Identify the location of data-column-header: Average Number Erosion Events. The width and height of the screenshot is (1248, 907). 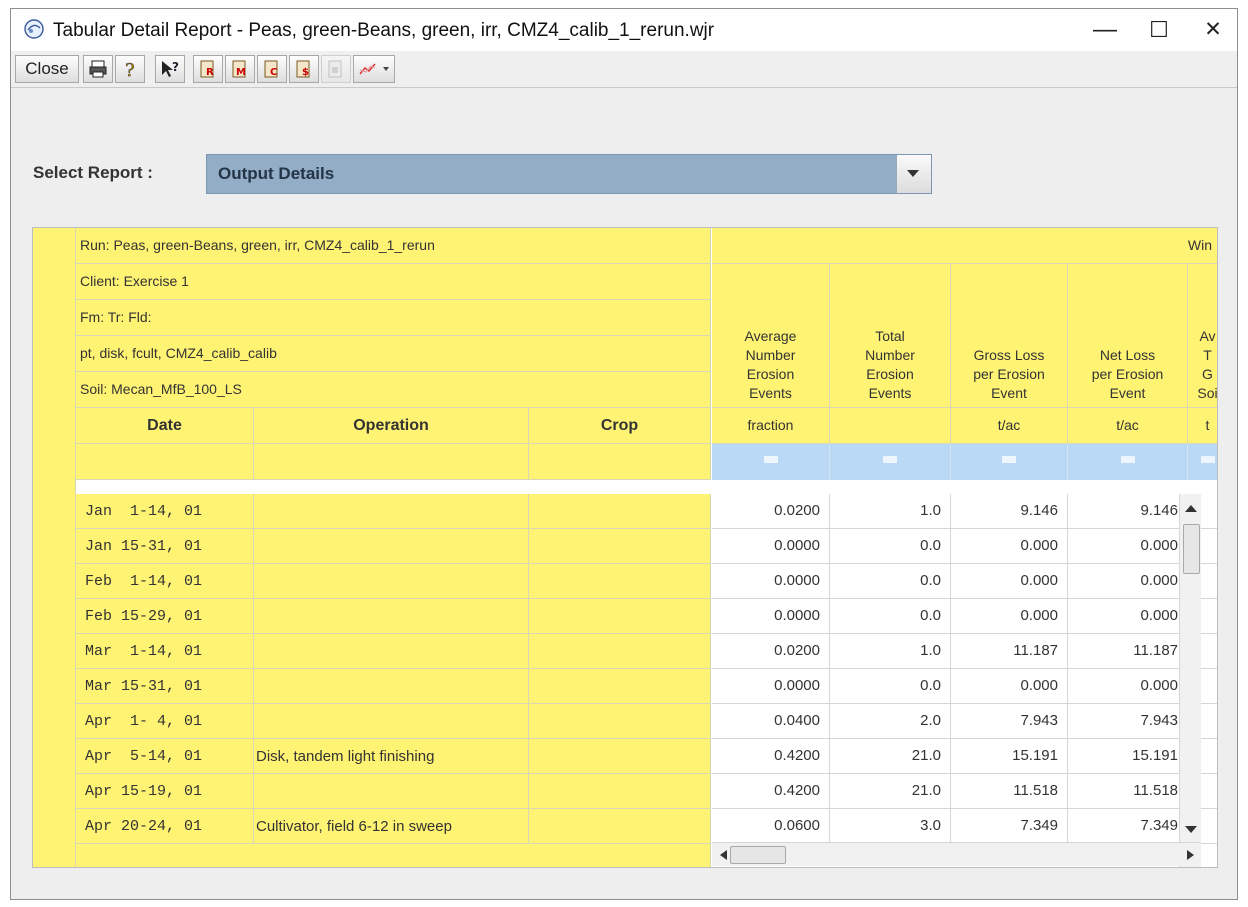
(771, 336).